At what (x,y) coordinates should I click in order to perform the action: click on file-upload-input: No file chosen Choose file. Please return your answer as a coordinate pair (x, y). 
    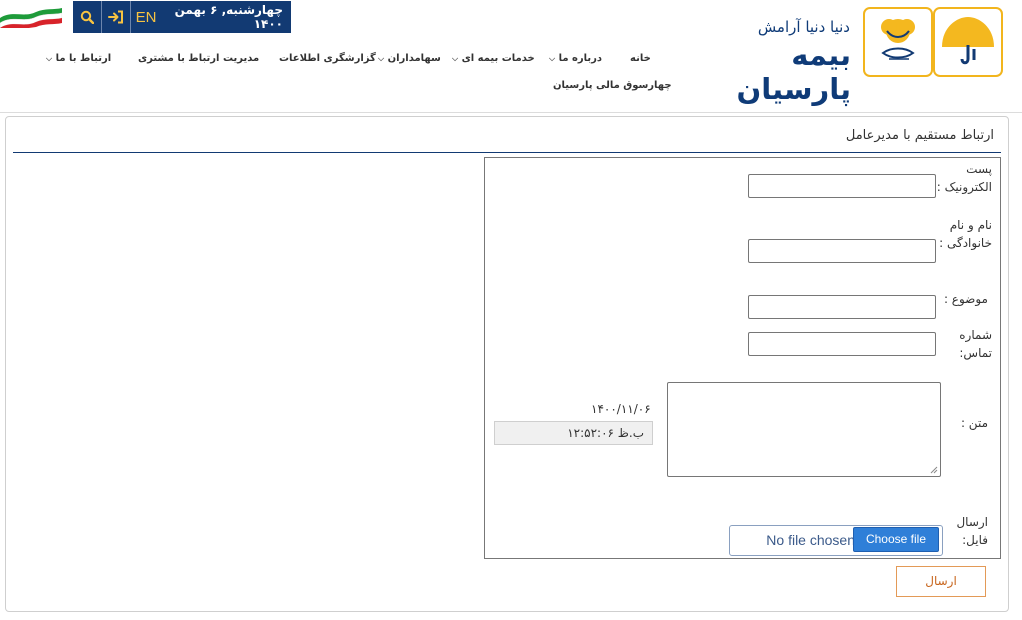
    Looking at the image, I should click on (836, 540).